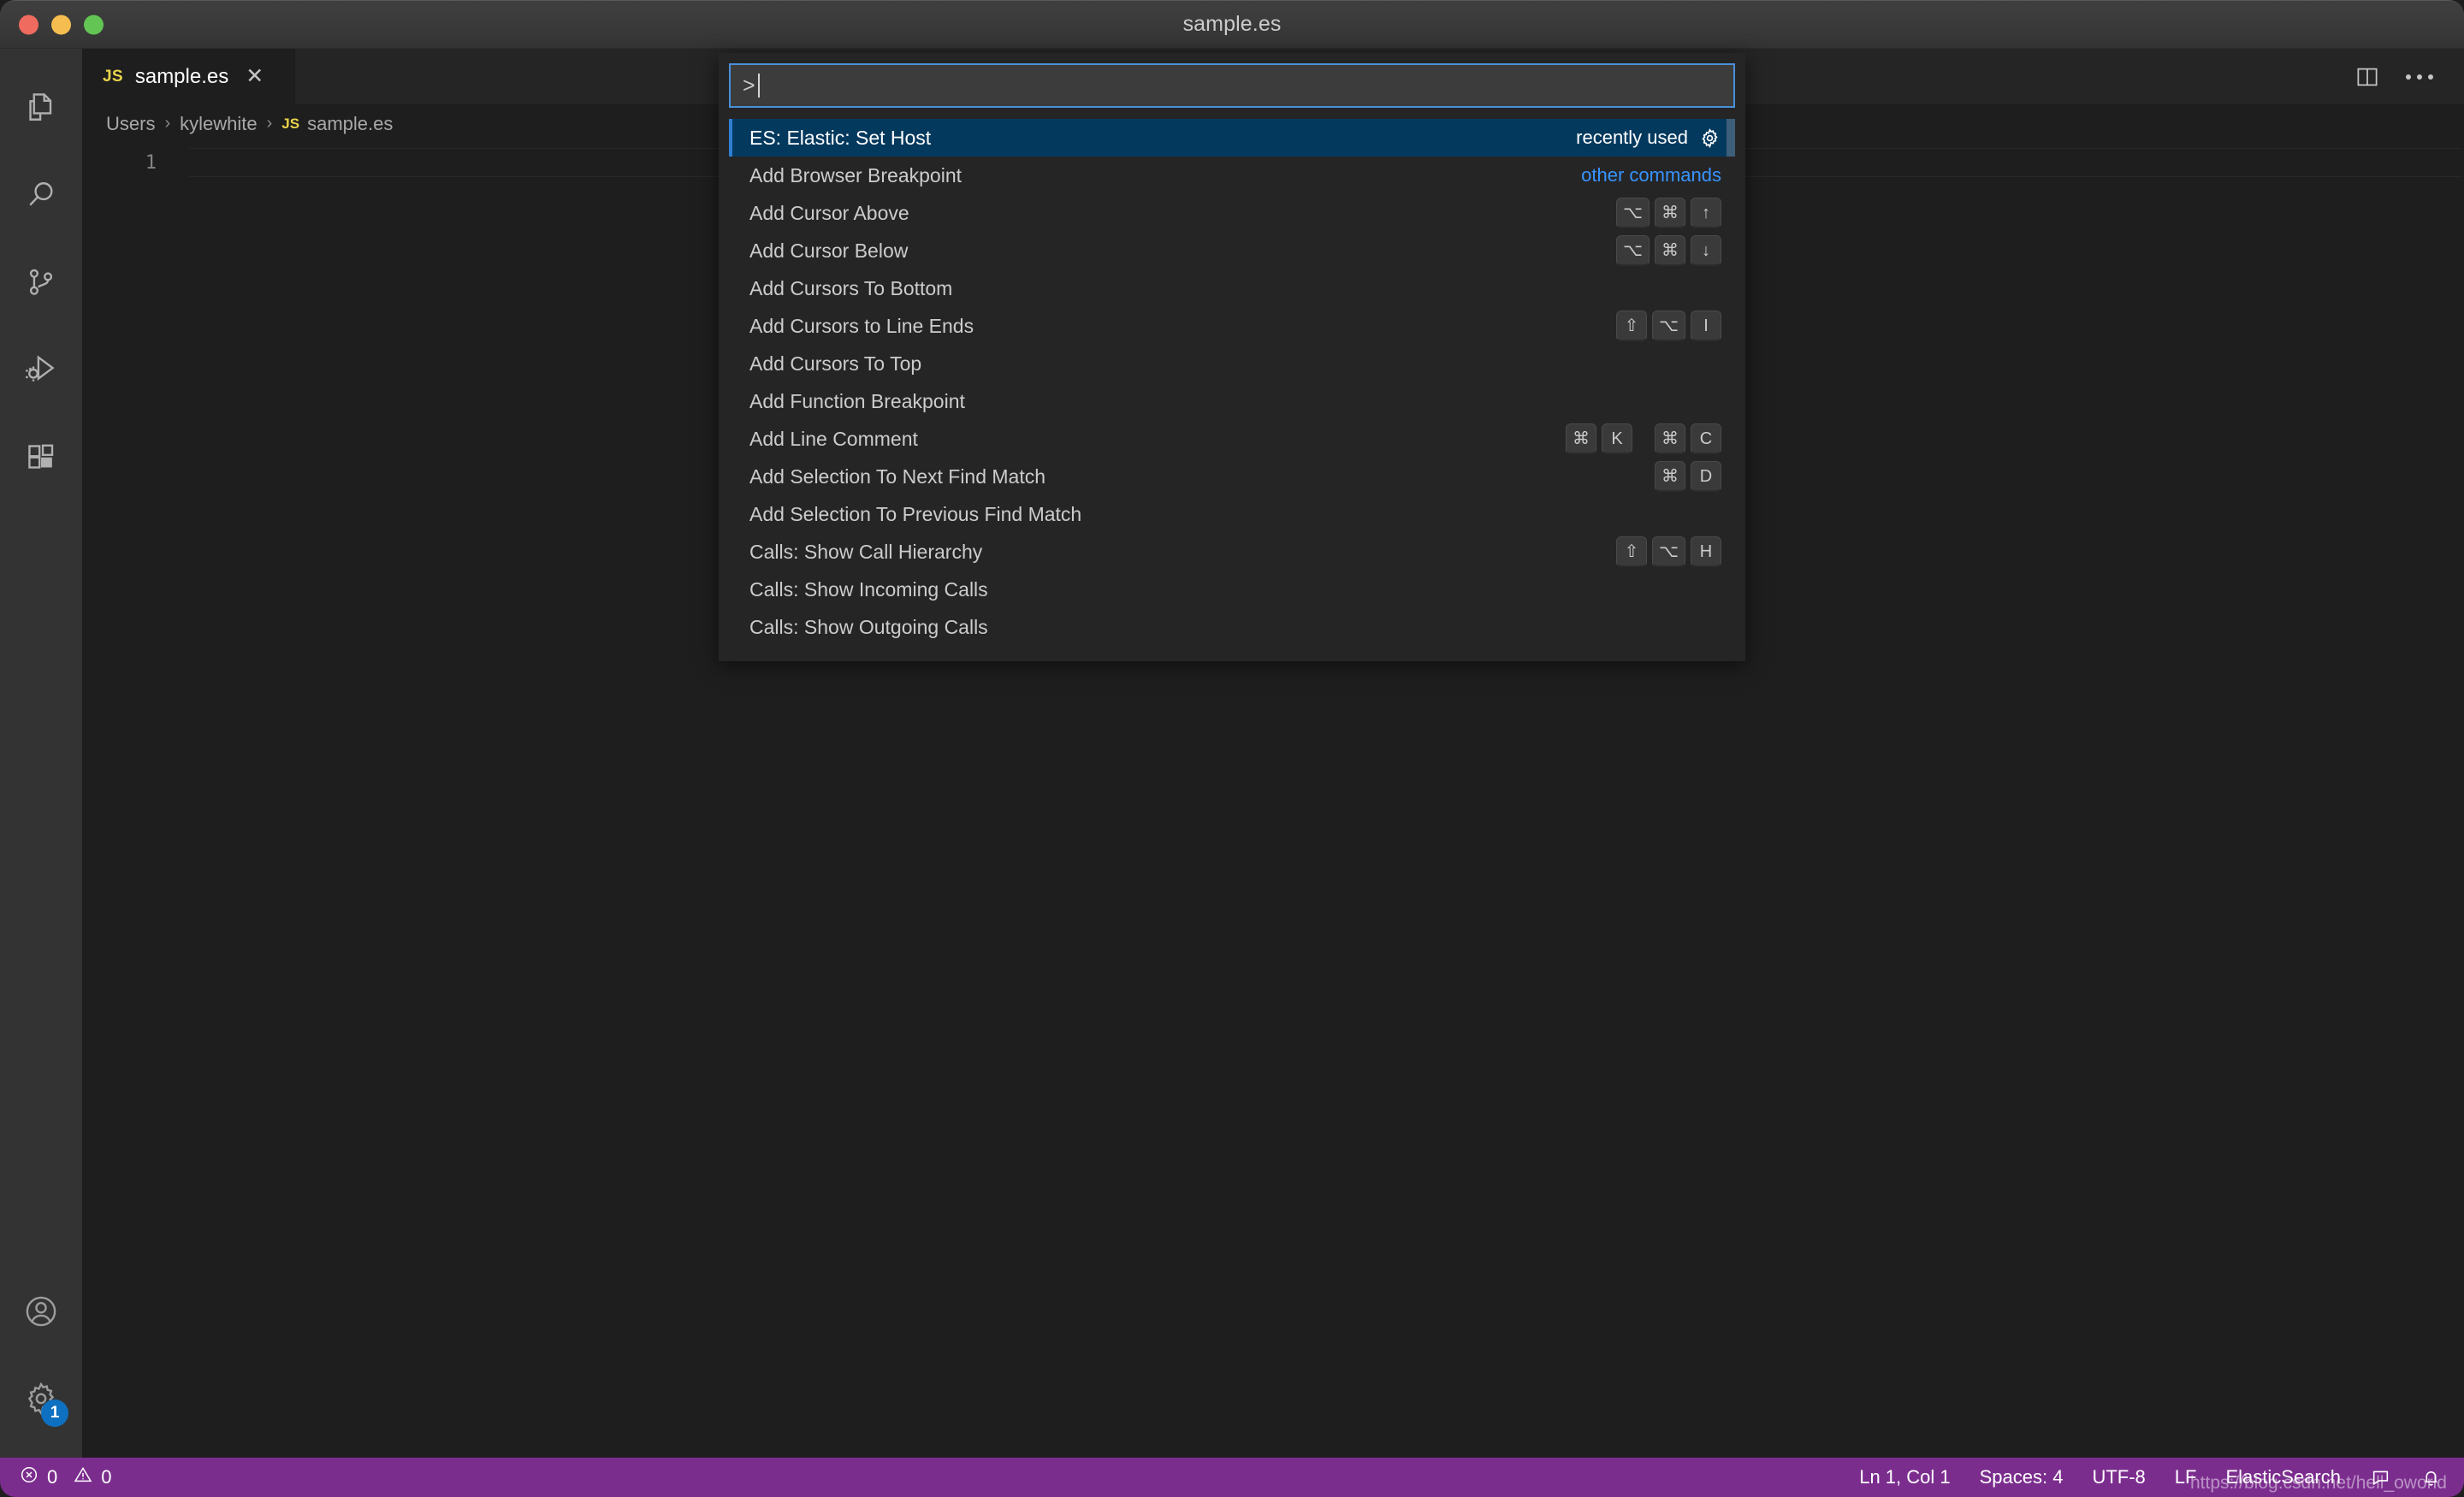 Image resolution: width=2464 pixels, height=1497 pixels. I want to click on command-list-item: Add Cursor Below ⌥ ⌘ ↓, so click(1232, 250).